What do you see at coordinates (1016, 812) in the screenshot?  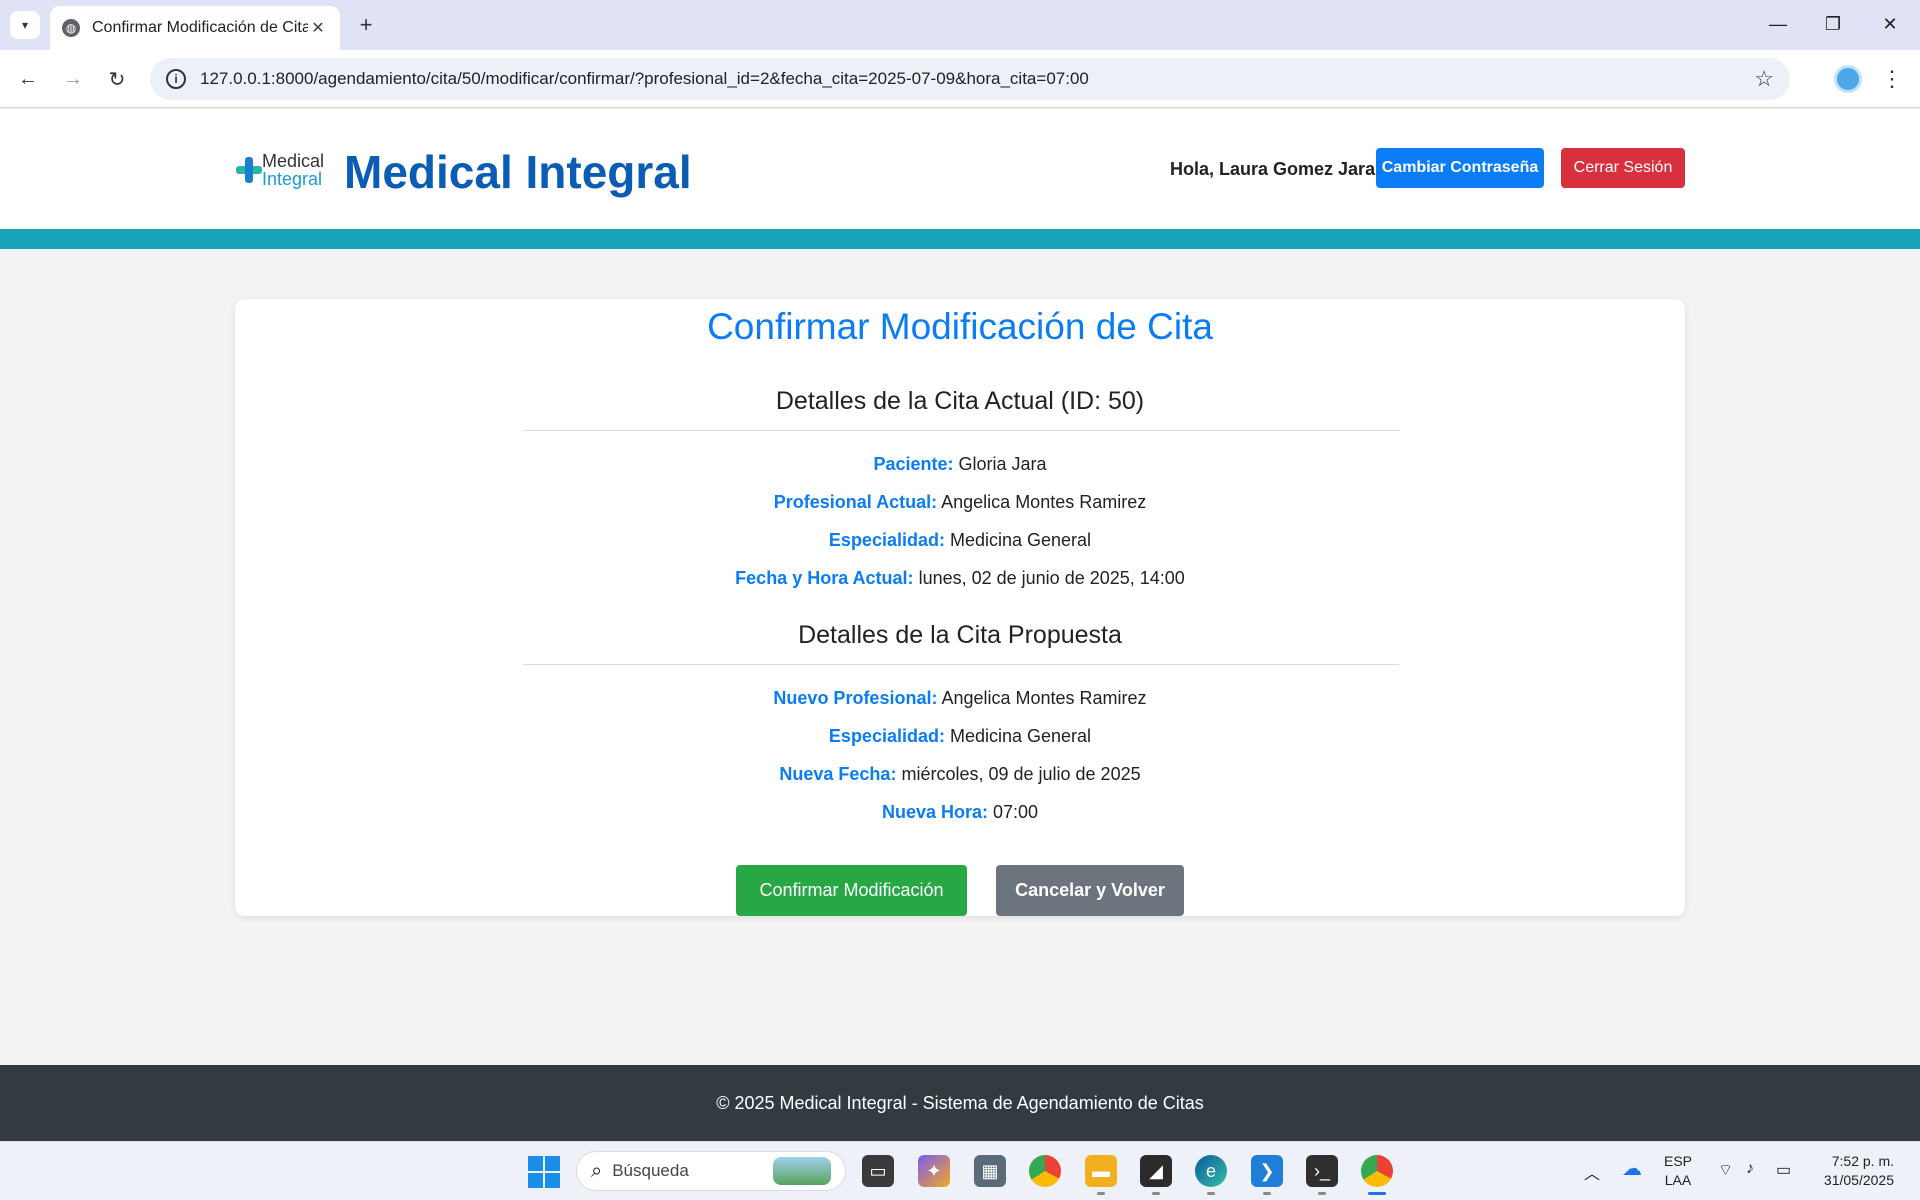 I see `detail-value: 07:00` at bounding box center [1016, 812].